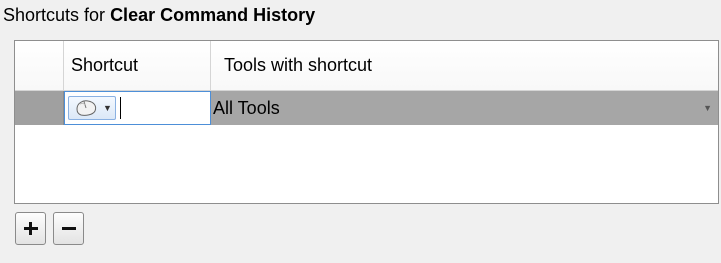 The width and height of the screenshot is (721, 263). What do you see at coordinates (68, 228) in the screenshot?
I see `remove-shortcut-button` at bounding box center [68, 228].